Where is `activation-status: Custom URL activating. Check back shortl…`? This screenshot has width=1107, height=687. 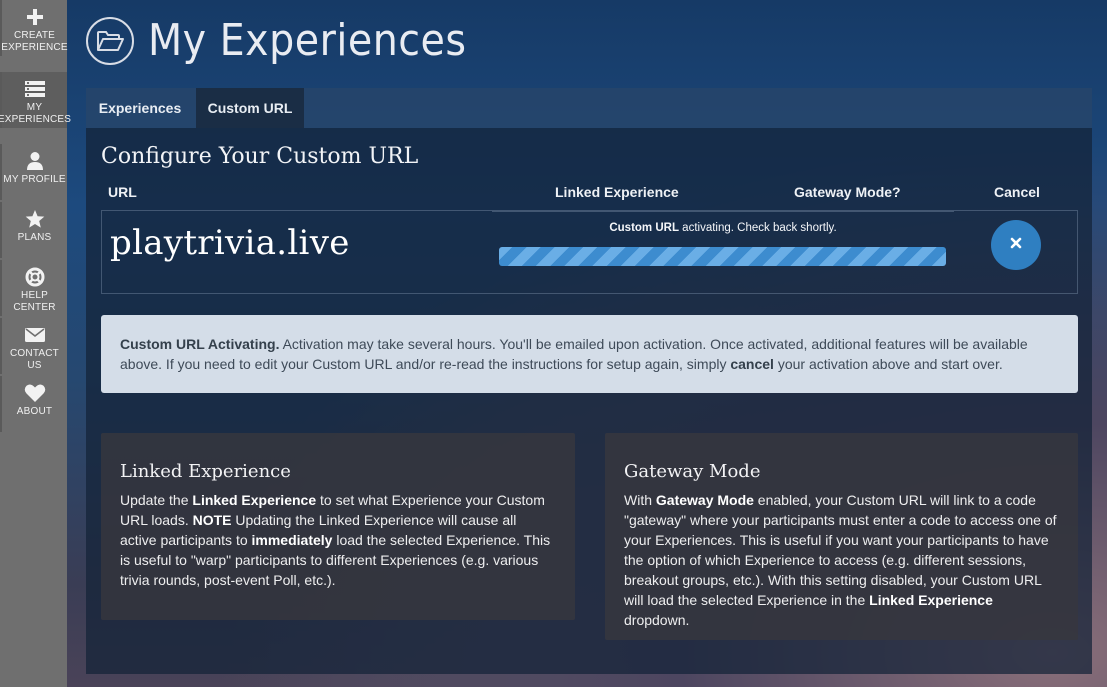
activation-status: Custom URL activating. Check back shortl… is located at coordinates (723, 253).